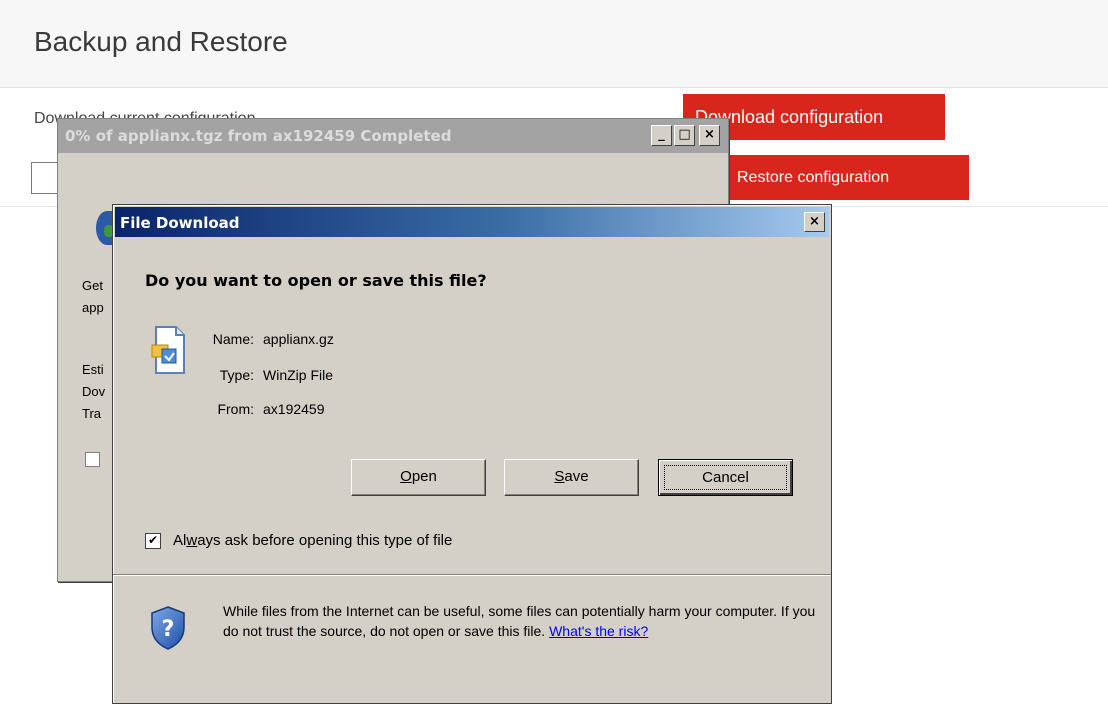  Describe the element at coordinates (180, 540) in the screenshot. I see `always-ask-text-a: Al` at that location.